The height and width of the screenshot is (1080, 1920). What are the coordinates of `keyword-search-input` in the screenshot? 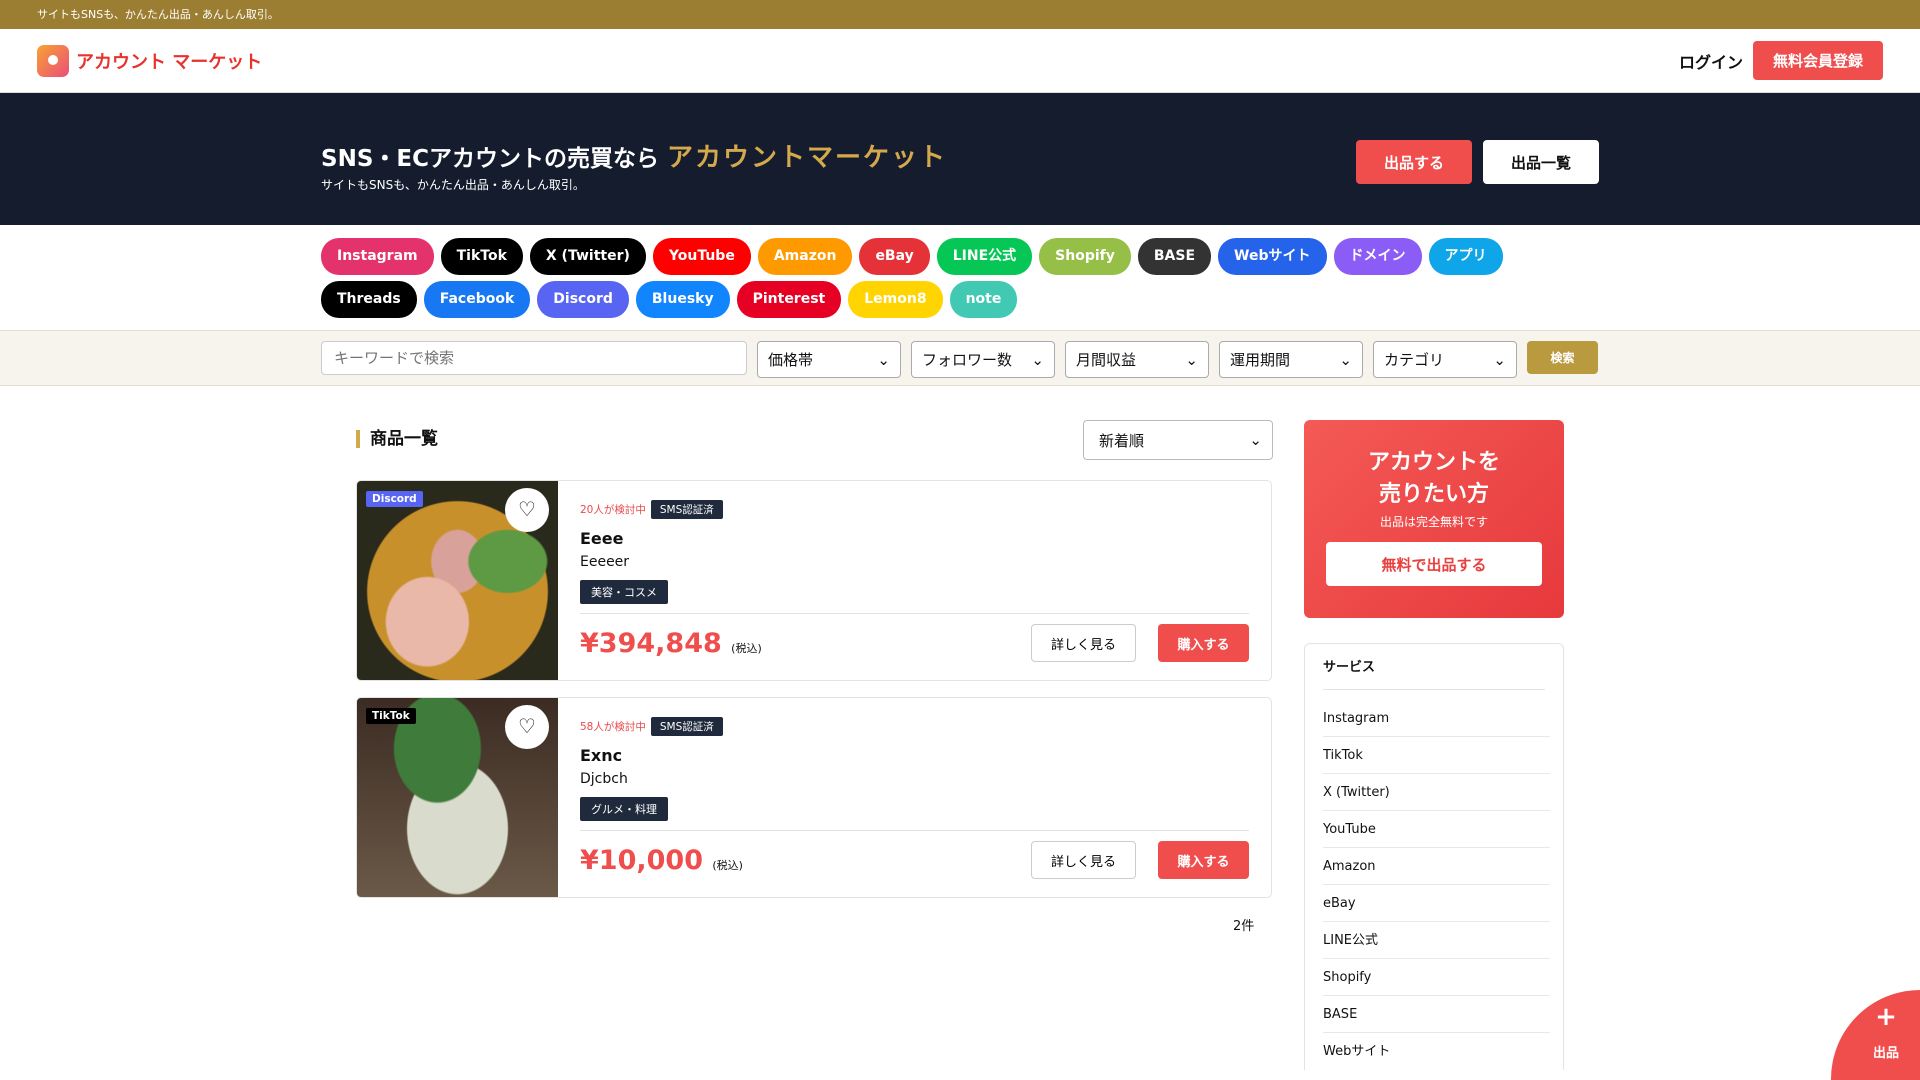 It's located at (534, 358).